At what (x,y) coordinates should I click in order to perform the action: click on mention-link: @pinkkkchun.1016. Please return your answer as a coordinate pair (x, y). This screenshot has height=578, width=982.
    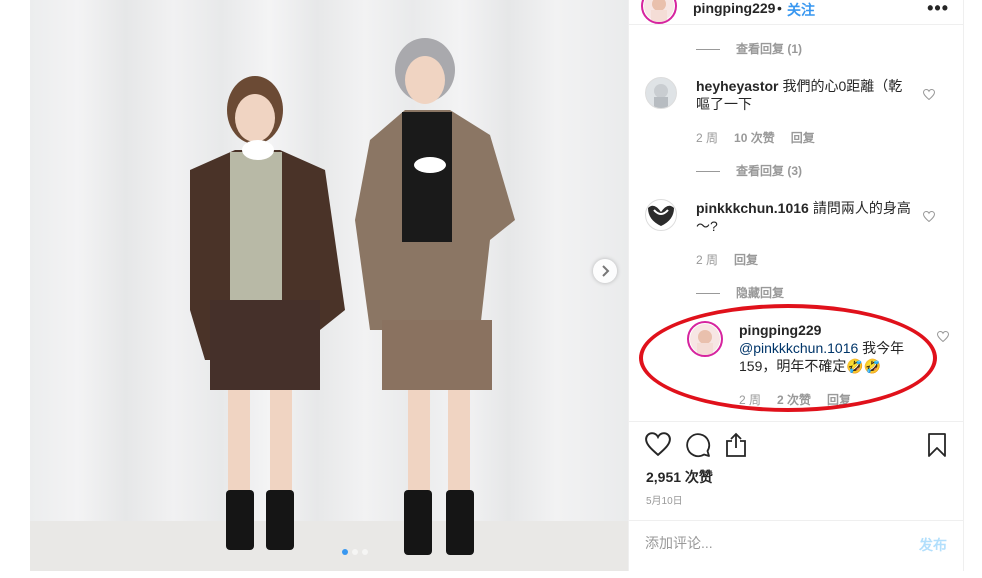
    Looking at the image, I should click on (798, 348).